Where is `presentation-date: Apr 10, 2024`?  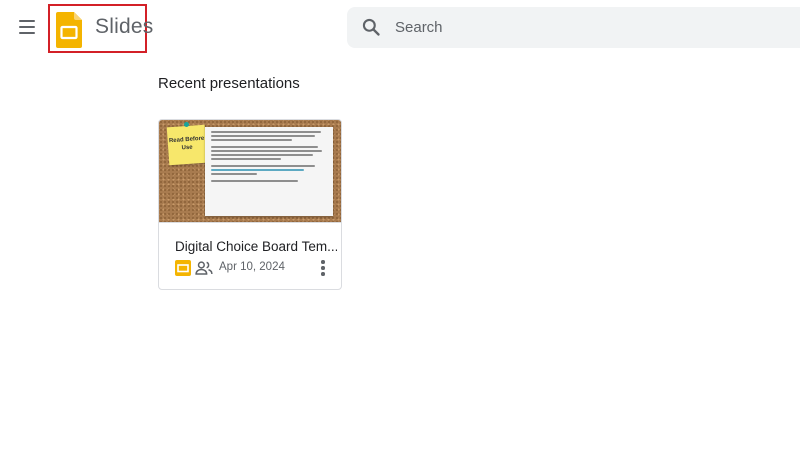
presentation-date: Apr 10, 2024 is located at coordinates (252, 267).